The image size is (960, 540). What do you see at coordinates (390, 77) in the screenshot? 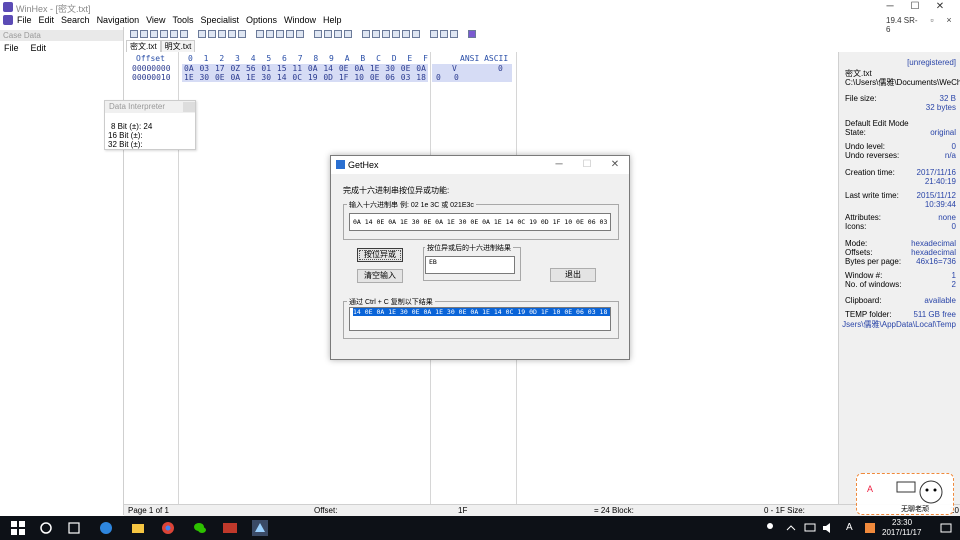
I see `hex-byte: 06` at bounding box center [390, 77].